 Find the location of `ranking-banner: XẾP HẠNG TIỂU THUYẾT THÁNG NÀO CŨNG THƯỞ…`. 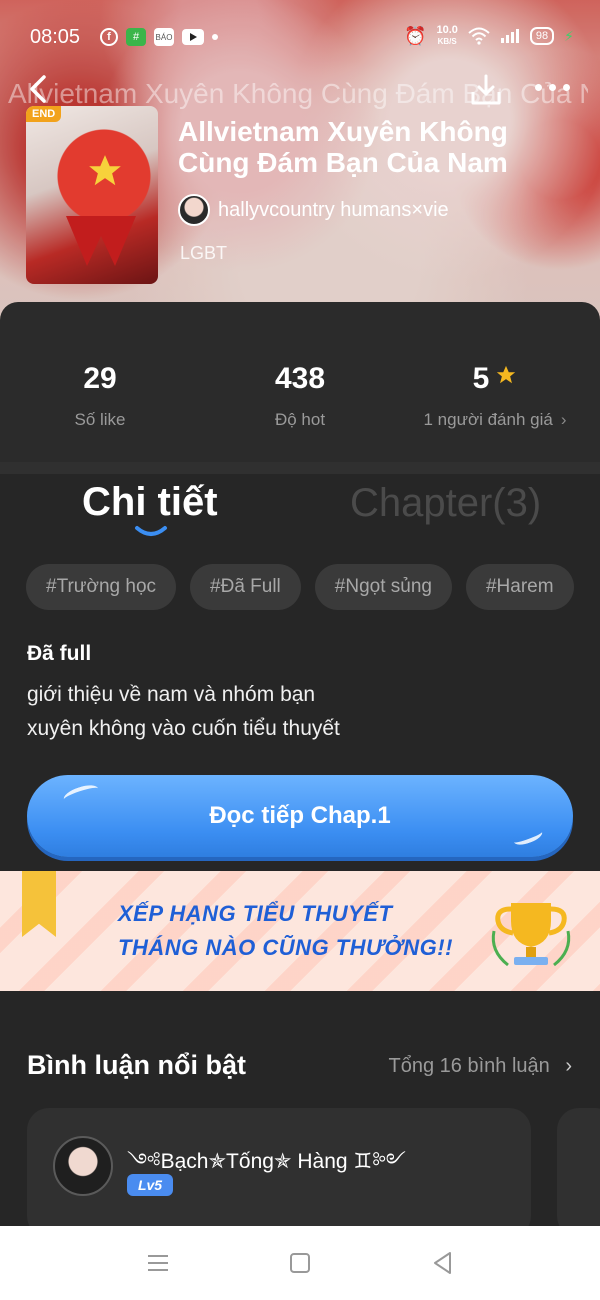

ranking-banner: XẾP HẠNG TIỂU THUYẾT THÁNG NÀO CŨNG THƯỞ… is located at coordinates (300, 931).